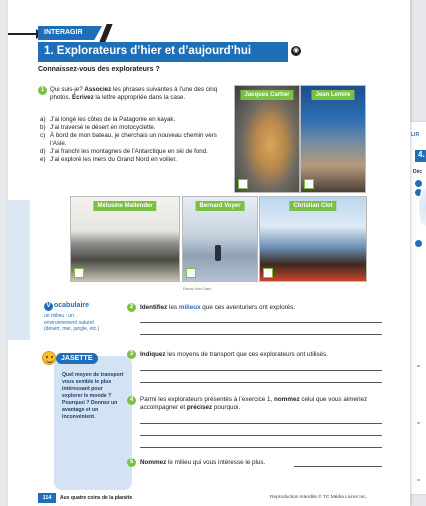  Describe the element at coordinates (42, 90) in the screenshot. I see `question-1-number: 1` at that location.